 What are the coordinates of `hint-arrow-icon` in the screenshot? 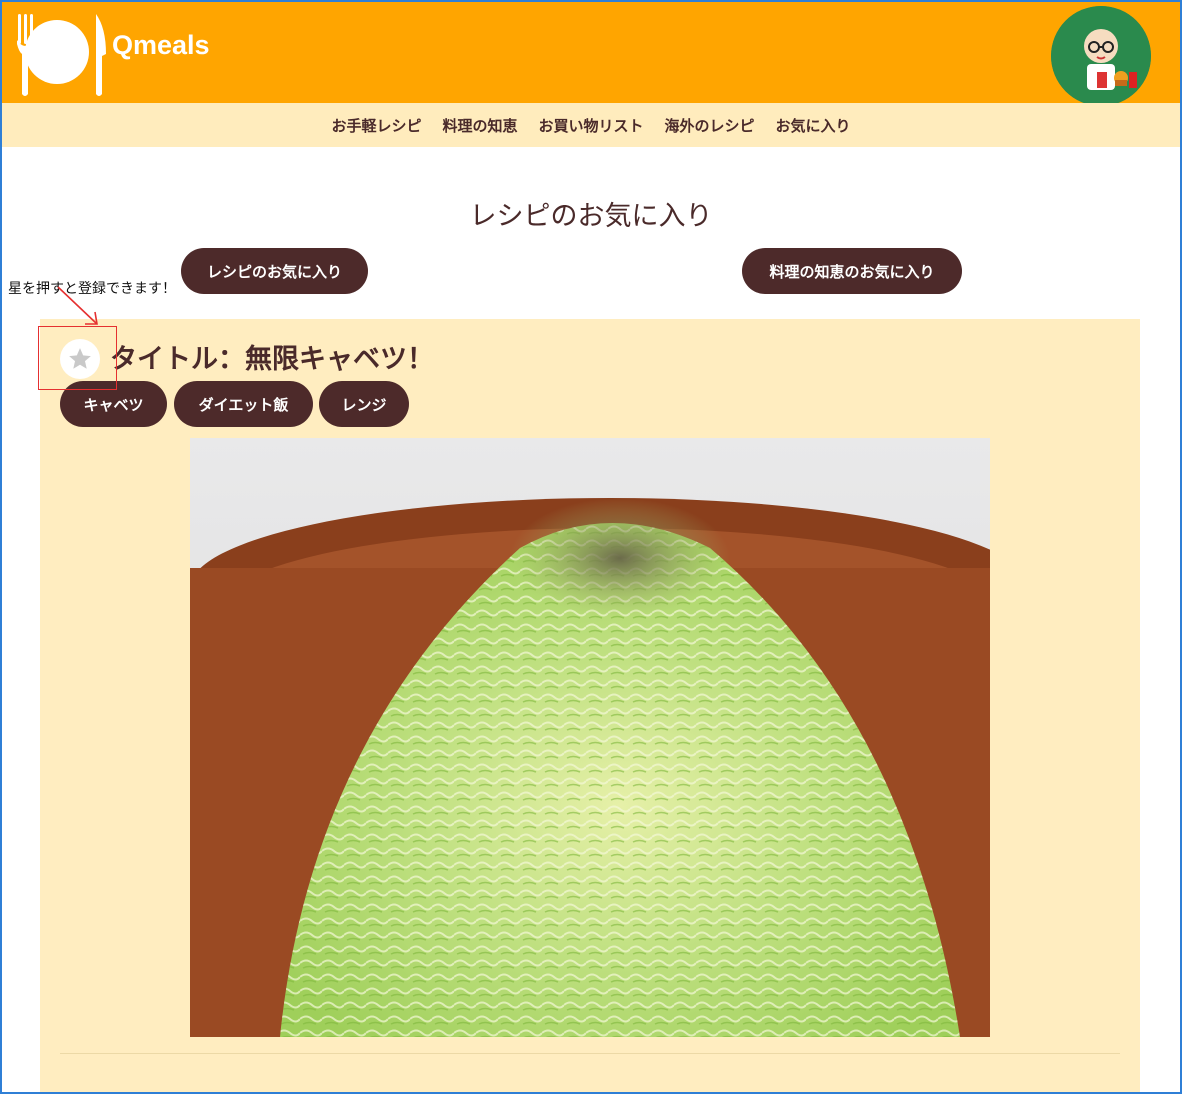 It's located at (77, 305).